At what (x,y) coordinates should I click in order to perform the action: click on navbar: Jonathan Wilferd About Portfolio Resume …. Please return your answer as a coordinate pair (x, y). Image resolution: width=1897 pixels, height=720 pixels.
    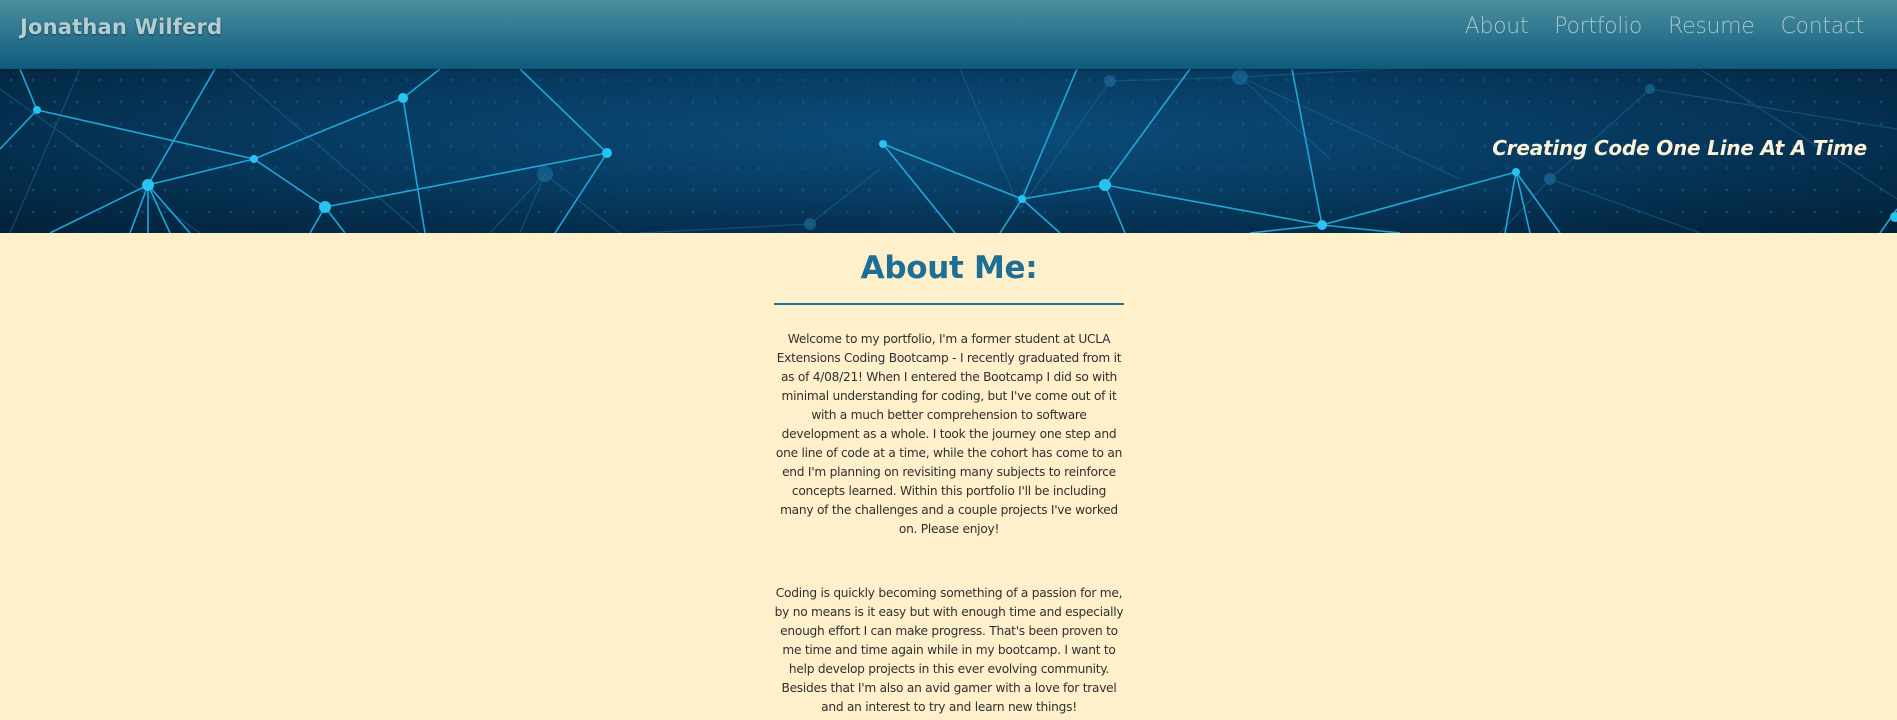
    Looking at the image, I should click on (948, 34).